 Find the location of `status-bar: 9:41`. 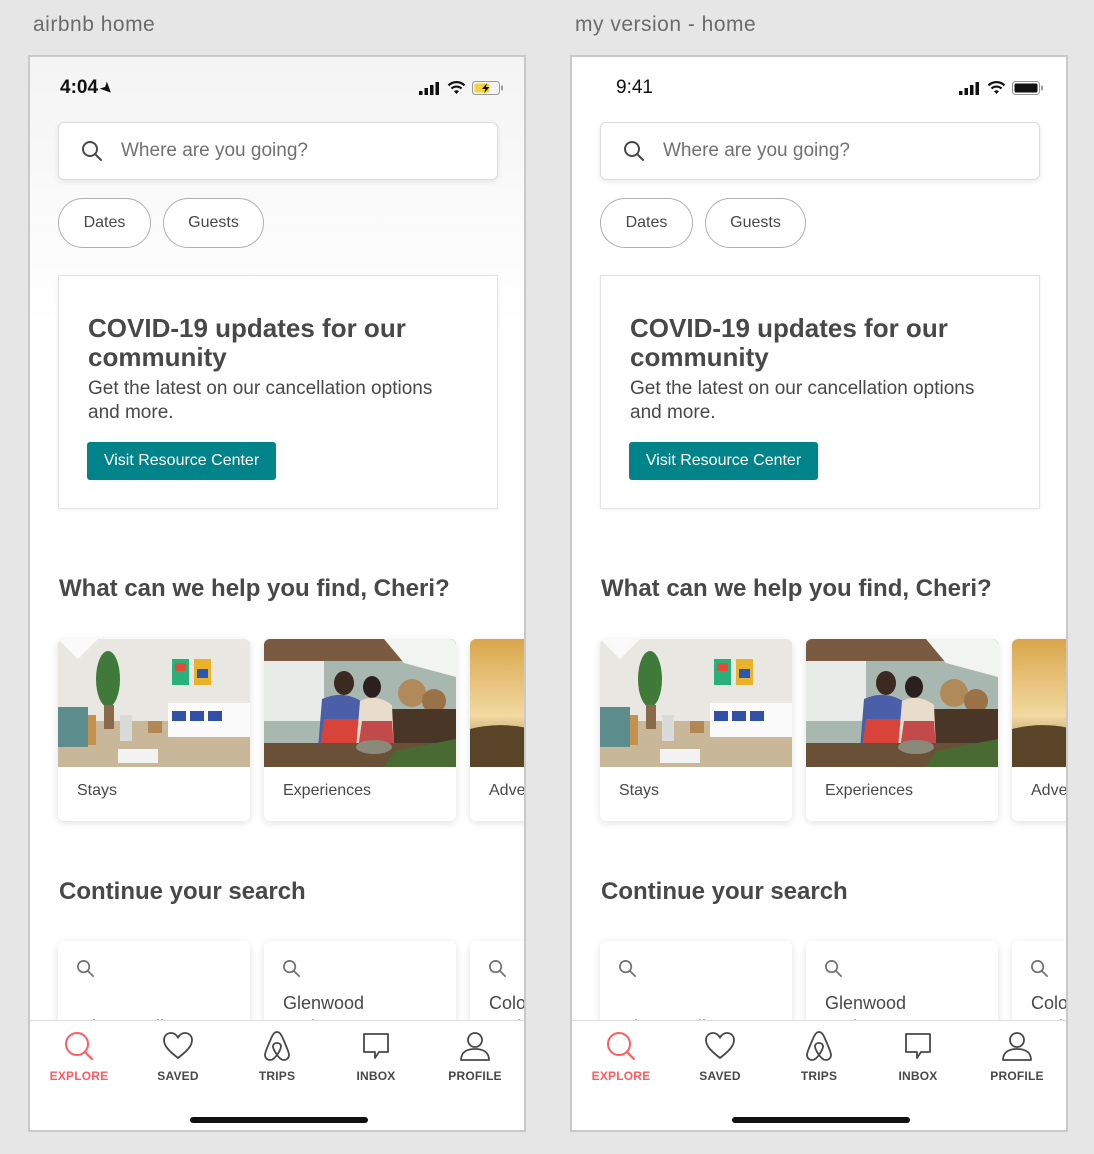

status-bar: 9:41 is located at coordinates (819, 89).